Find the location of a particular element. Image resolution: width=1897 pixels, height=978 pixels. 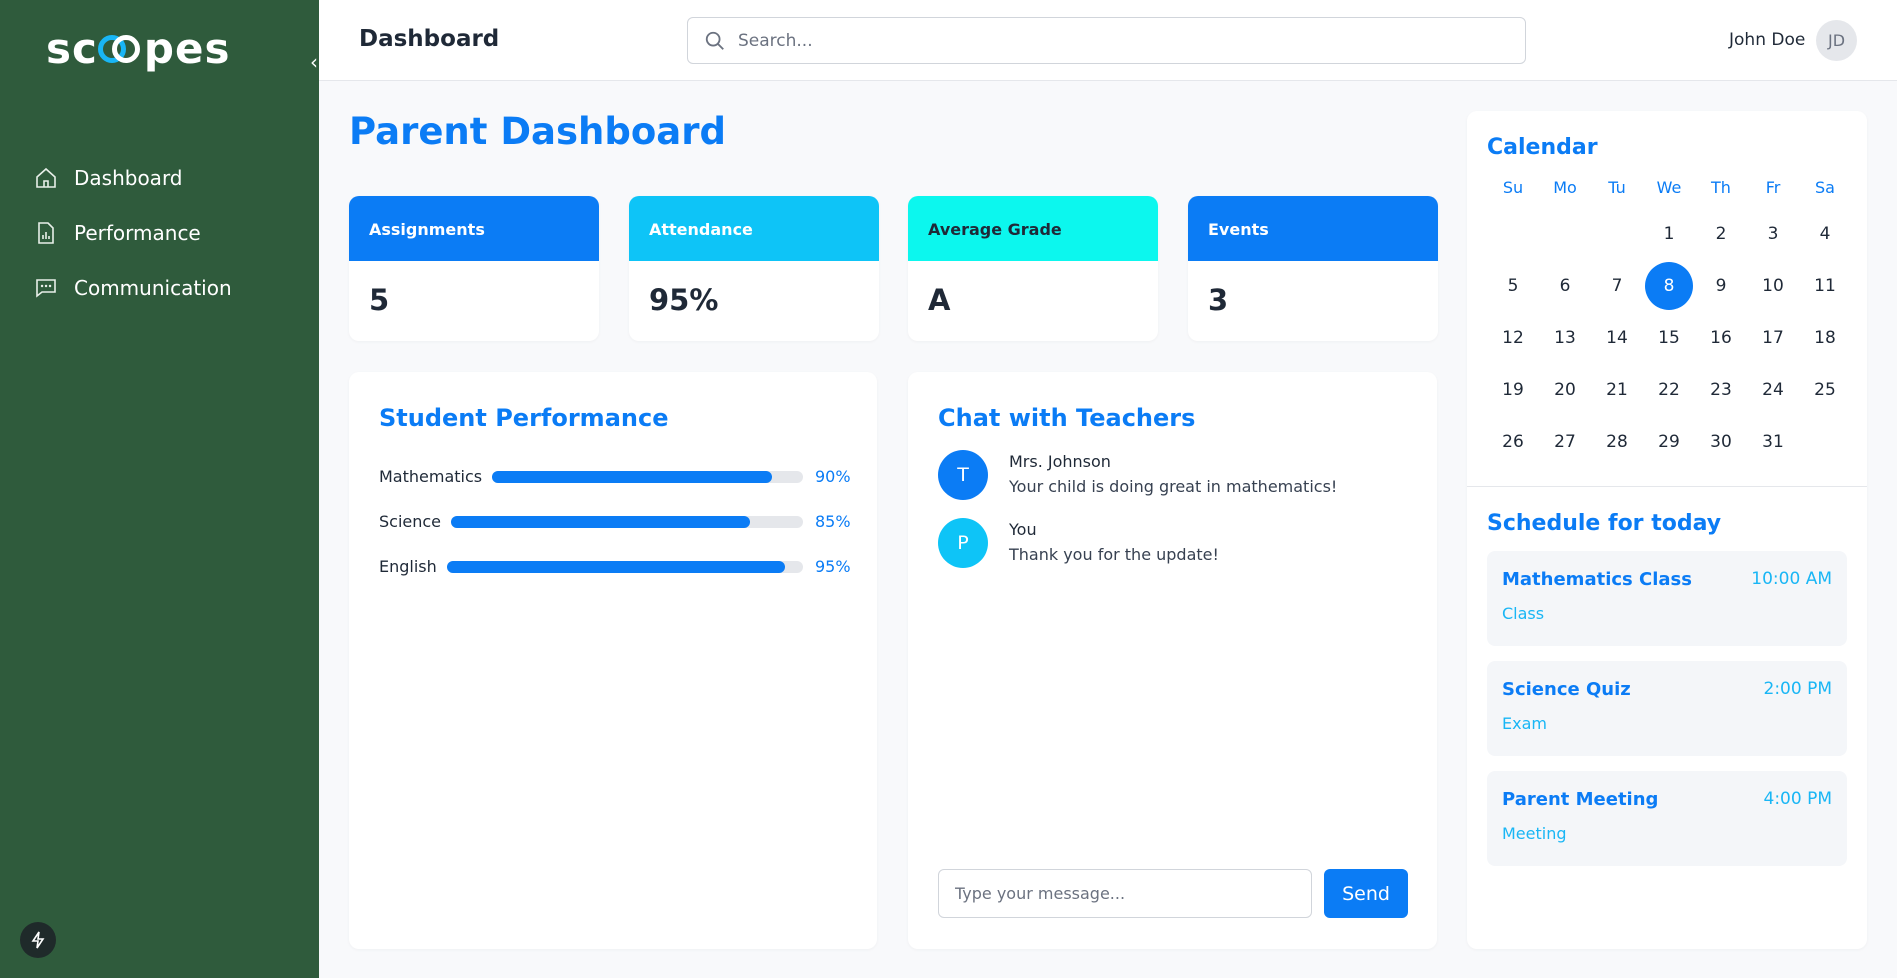

search-box is located at coordinates (1106, 40).